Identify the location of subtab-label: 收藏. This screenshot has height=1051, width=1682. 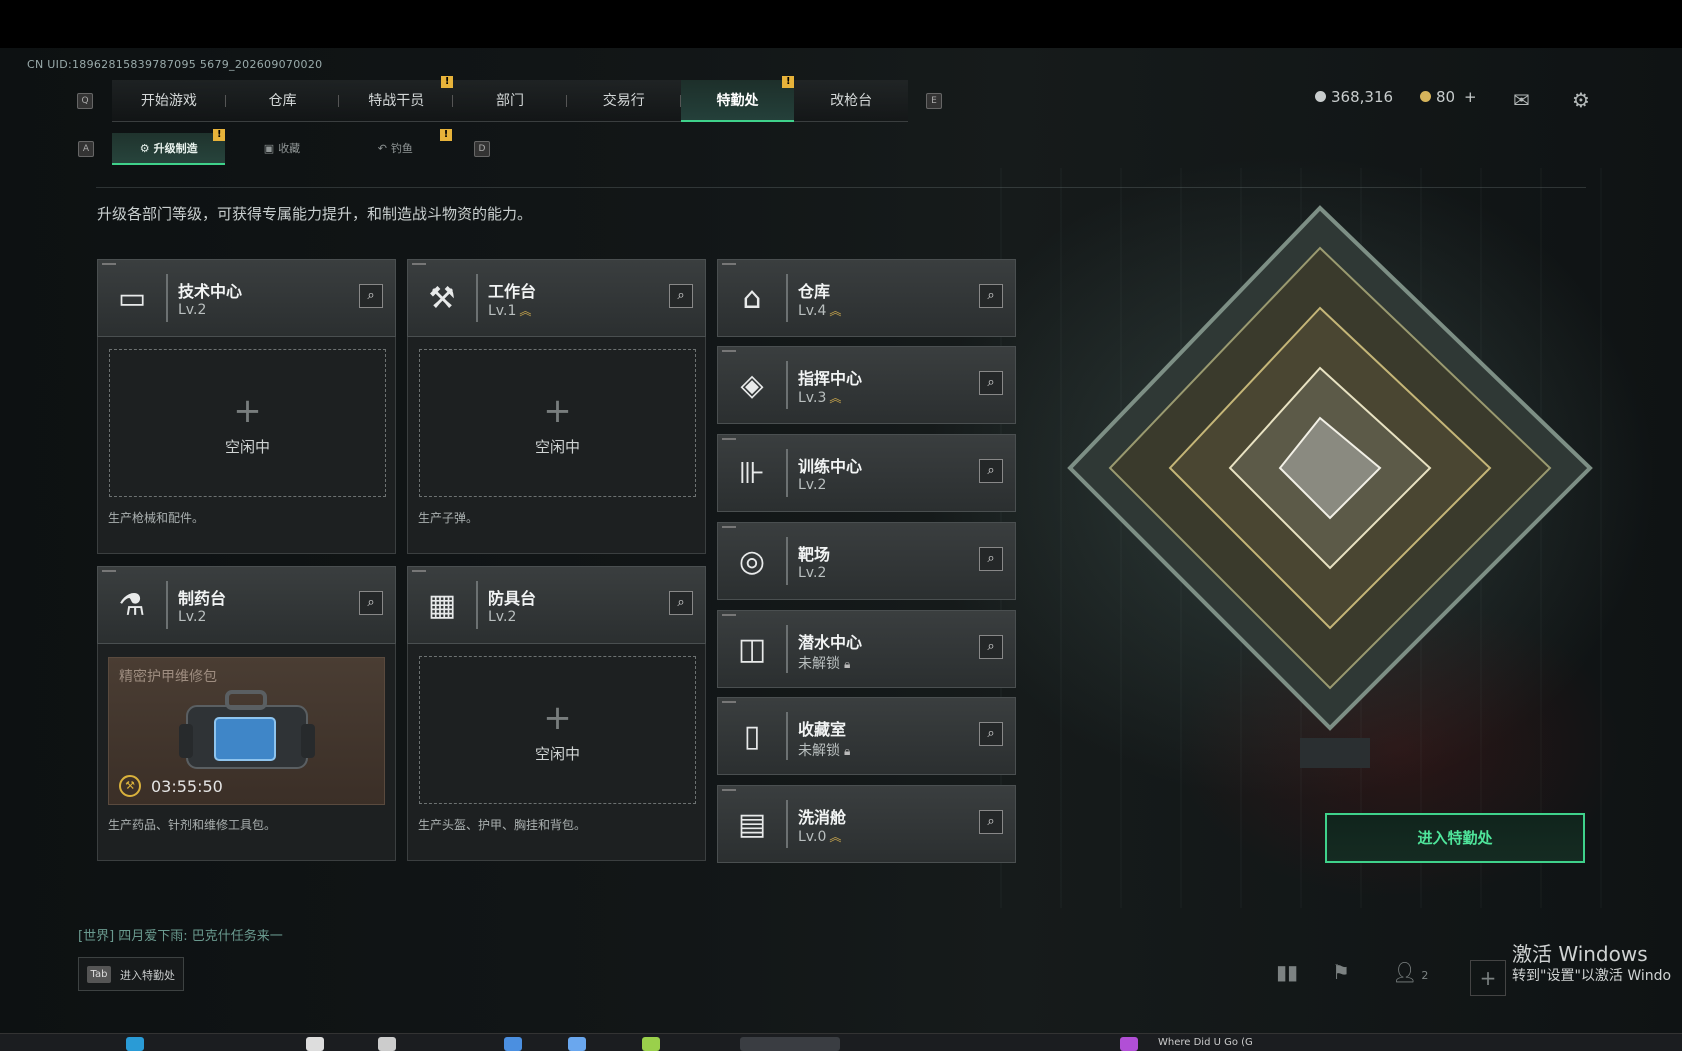
(289, 148).